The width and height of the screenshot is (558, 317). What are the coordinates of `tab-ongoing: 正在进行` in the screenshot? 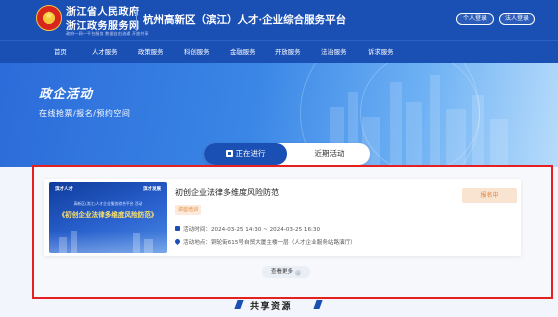 It's located at (245, 154).